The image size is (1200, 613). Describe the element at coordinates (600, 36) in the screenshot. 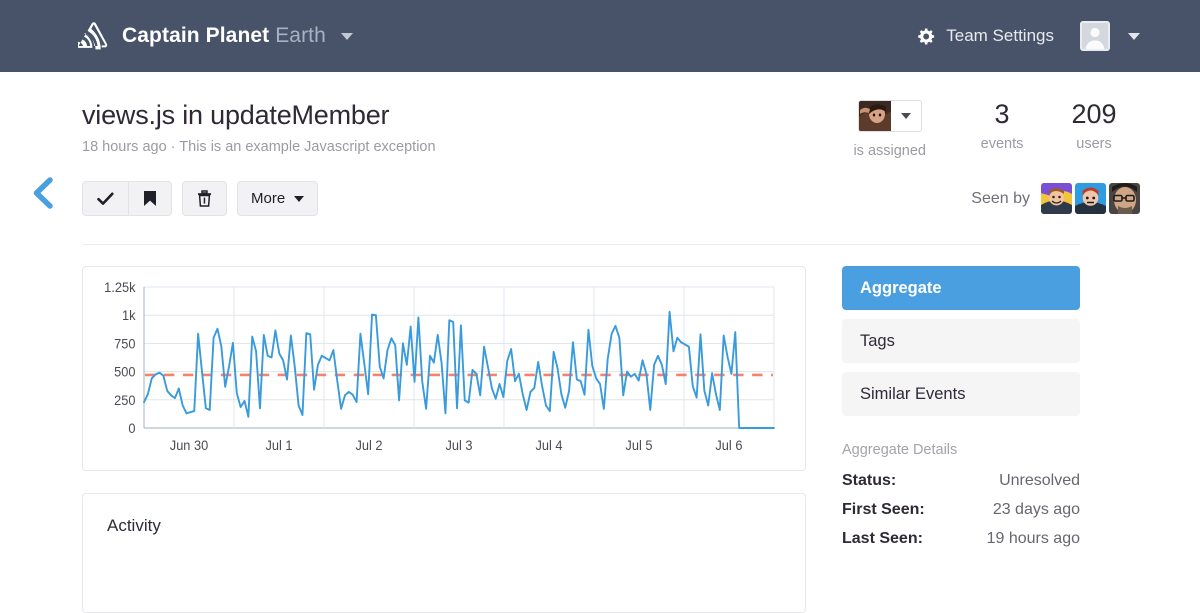

I see `top-navigation-bar: Captain Planet Earth Team Settings` at that location.